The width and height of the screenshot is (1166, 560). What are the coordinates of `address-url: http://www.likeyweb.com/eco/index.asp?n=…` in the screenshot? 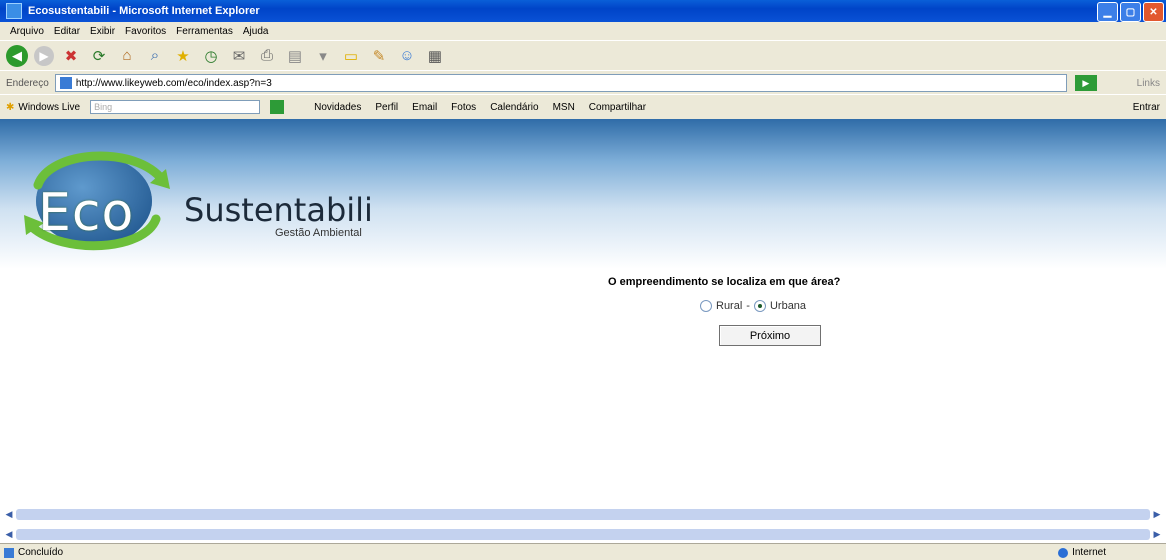 It's located at (173, 83).